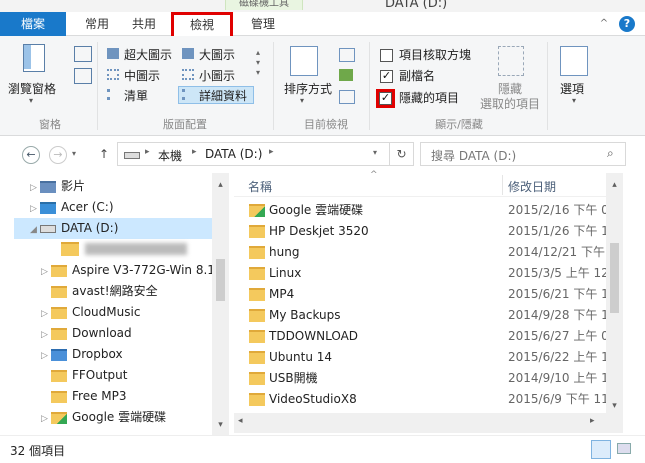 The height and width of the screenshot is (463, 645). I want to click on layout-details: 詳細資料, so click(223, 95).